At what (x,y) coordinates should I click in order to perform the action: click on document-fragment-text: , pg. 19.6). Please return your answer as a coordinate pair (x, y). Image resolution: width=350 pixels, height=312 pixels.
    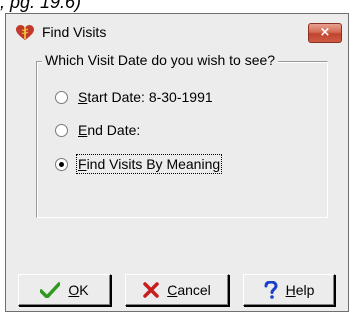
    Looking at the image, I should click on (41, 6).